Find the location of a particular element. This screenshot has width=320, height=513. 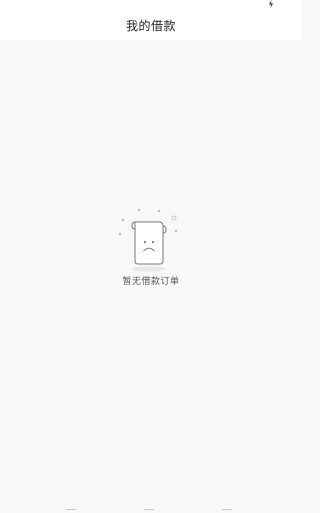

status-bar is located at coordinates (151, 5).